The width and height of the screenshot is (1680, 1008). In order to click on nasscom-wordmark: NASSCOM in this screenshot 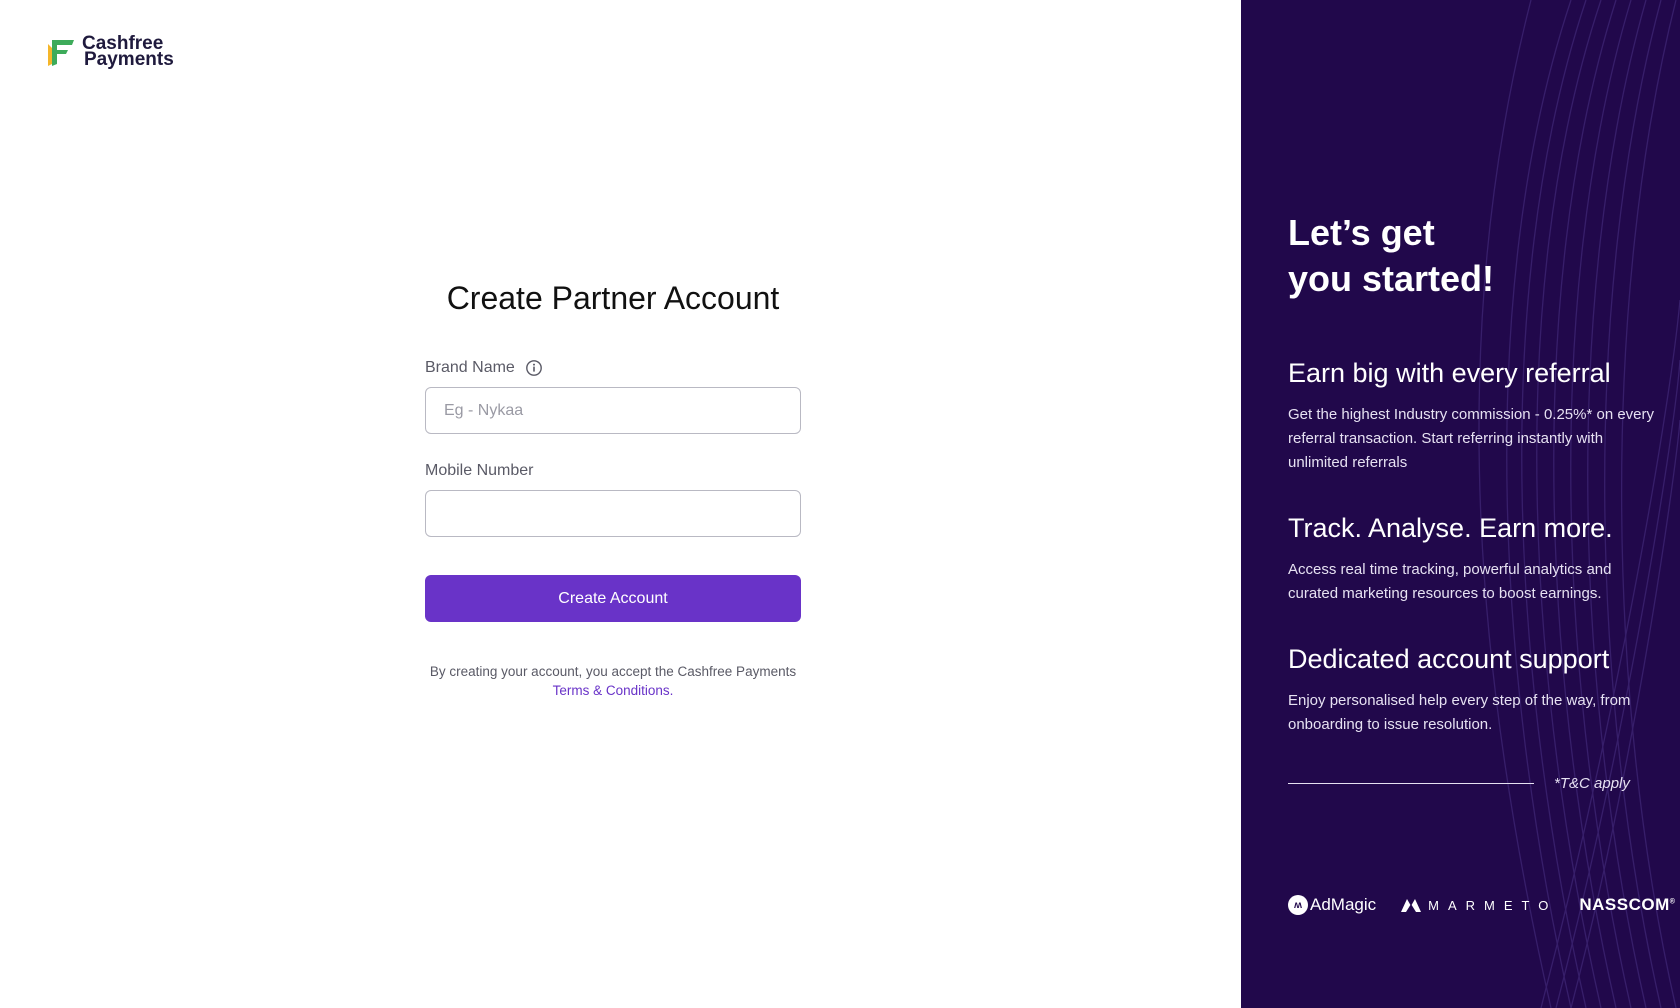, I will do `click(1624, 904)`.